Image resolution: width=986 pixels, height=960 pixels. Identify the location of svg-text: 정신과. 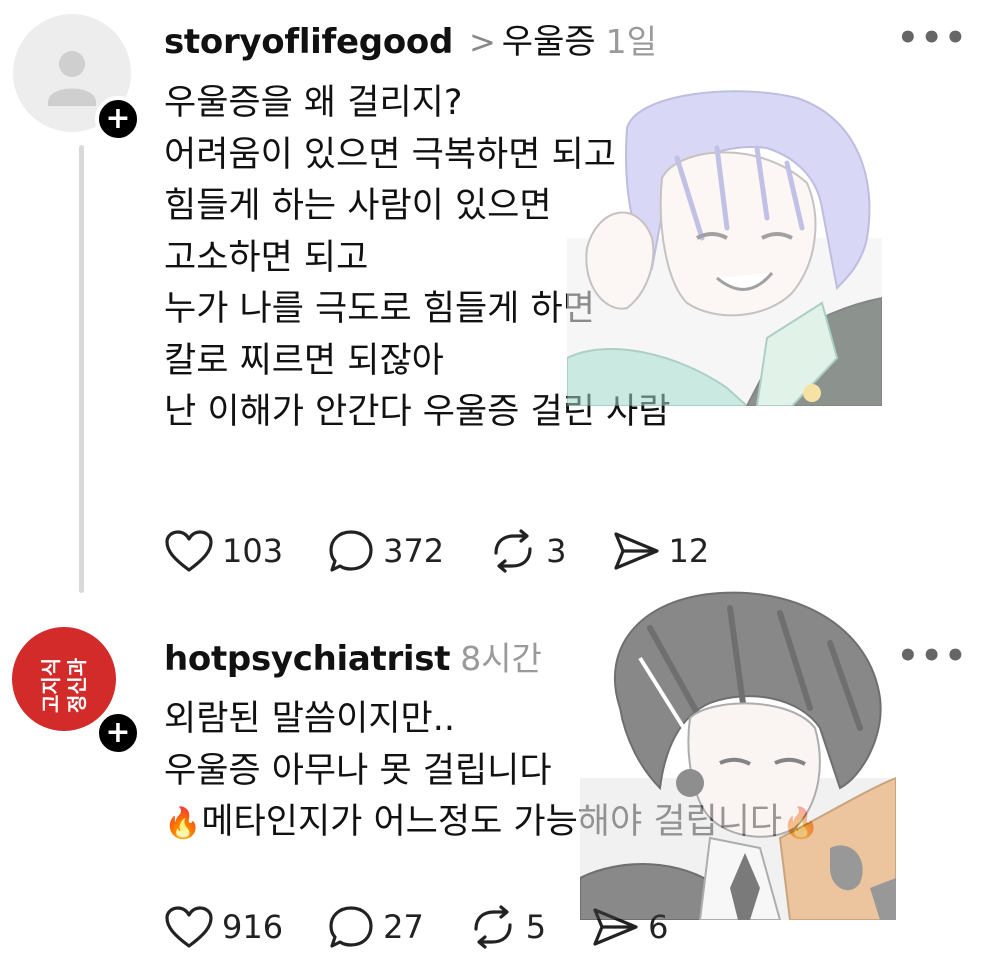
(77, 685).